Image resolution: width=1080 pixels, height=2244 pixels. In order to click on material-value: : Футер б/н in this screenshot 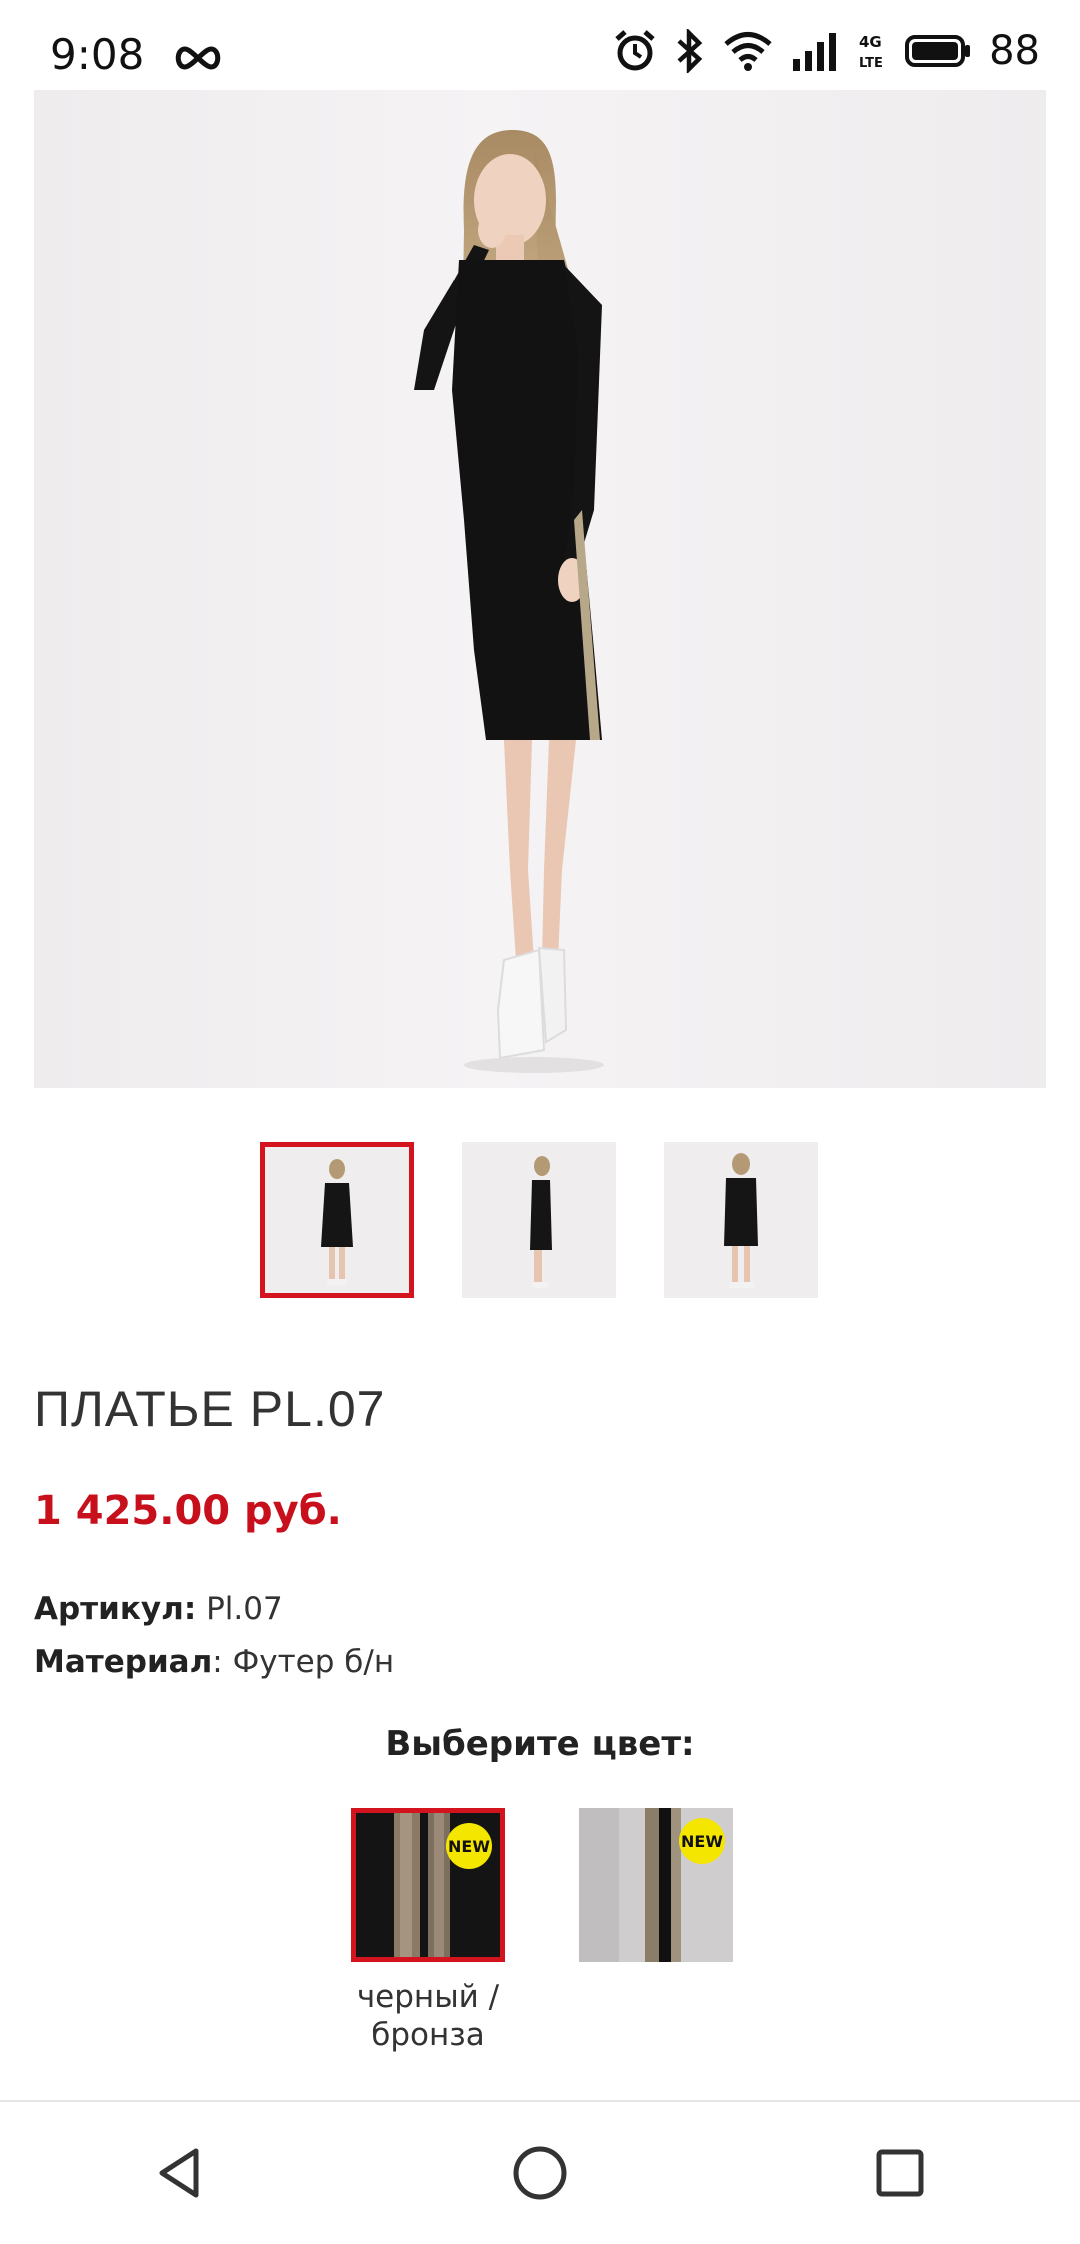, I will do `click(303, 1662)`.